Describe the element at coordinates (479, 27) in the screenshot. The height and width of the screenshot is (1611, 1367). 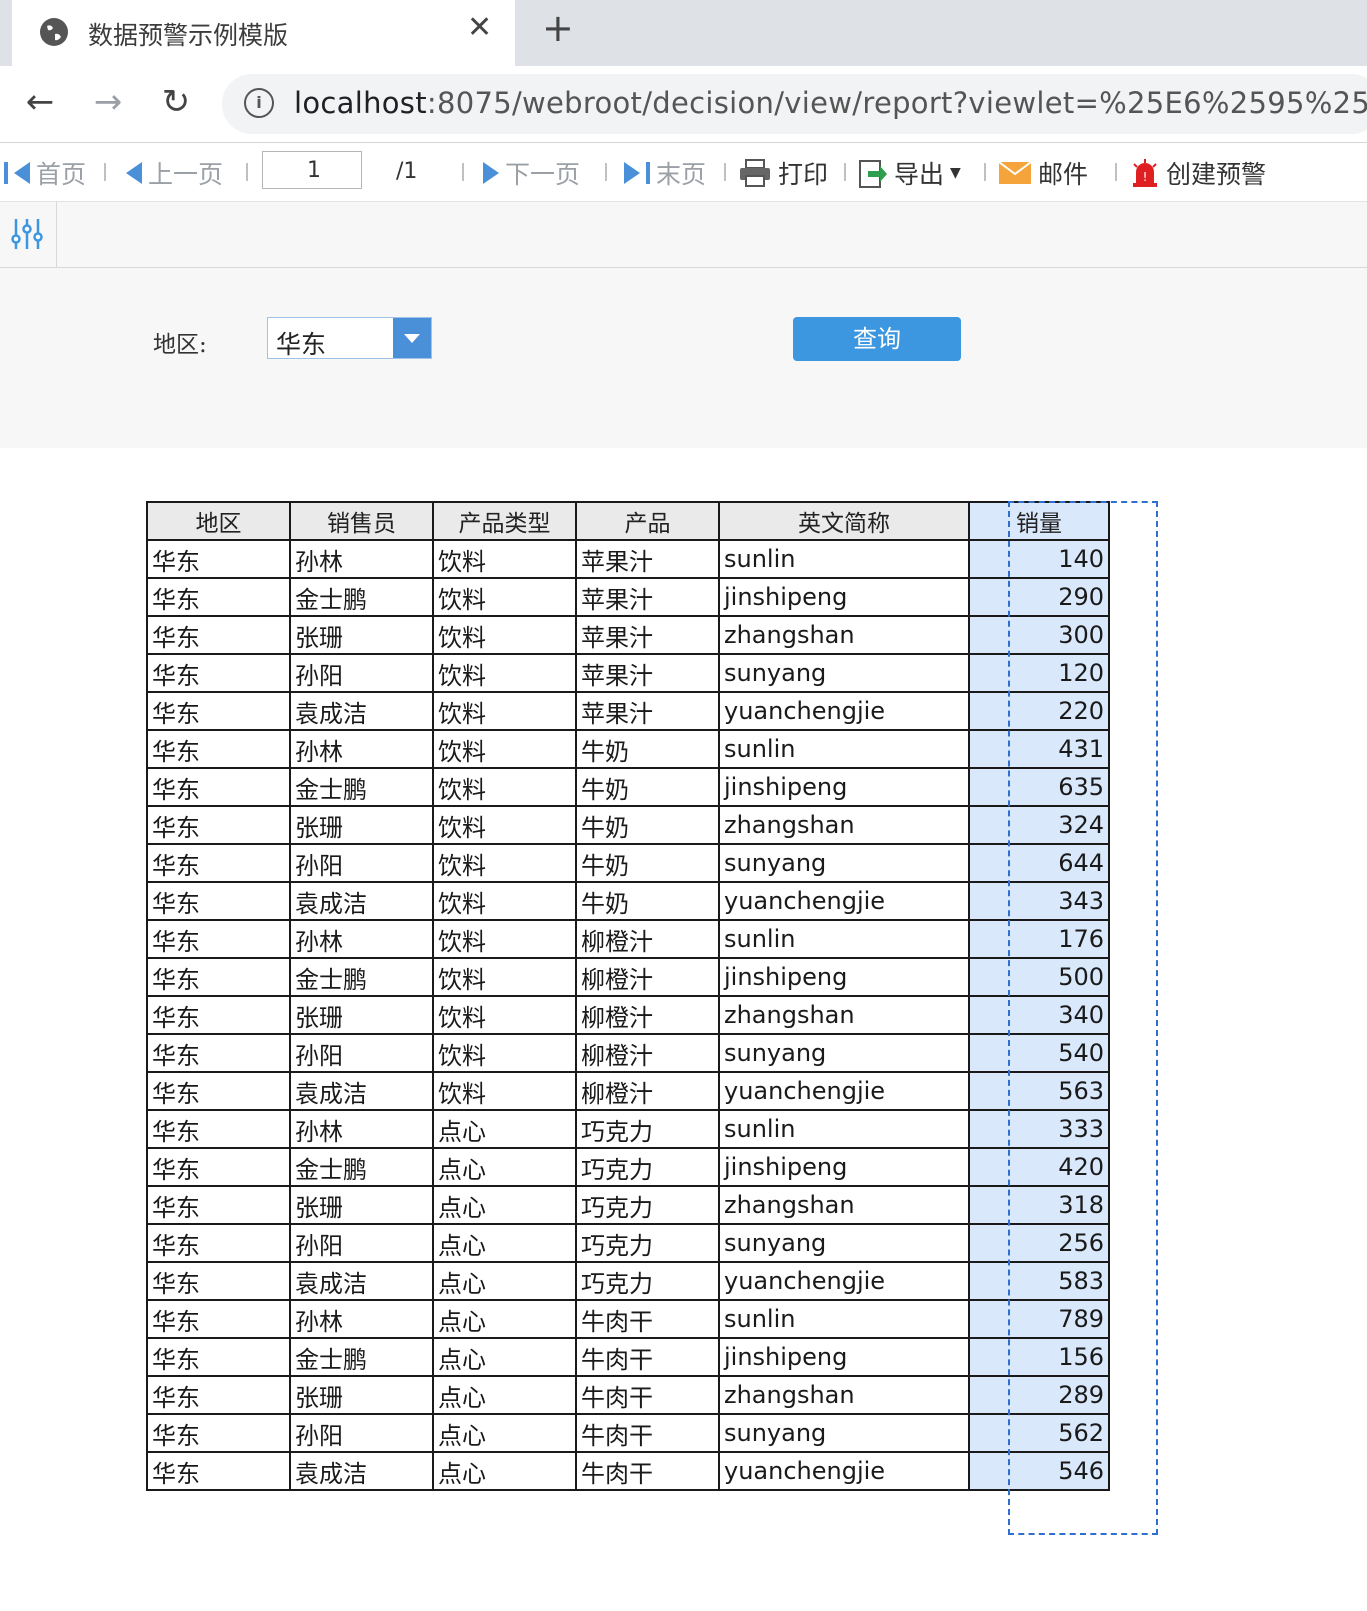
I see `close-tab-icon: ✕` at that location.